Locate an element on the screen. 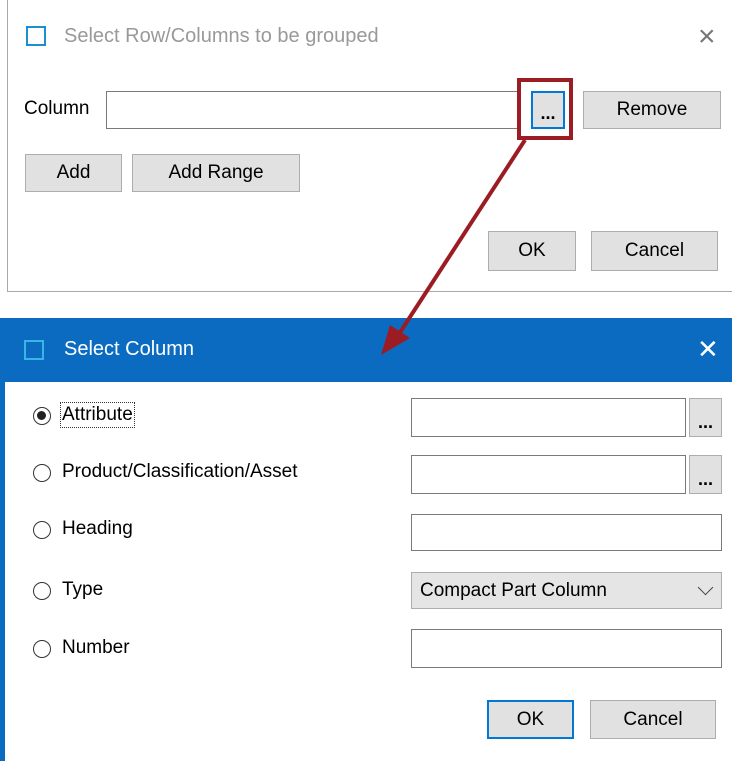 The height and width of the screenshot is (761, 732). option-product-label: Product/Classification/Asset is located at coordinates (180, 472).